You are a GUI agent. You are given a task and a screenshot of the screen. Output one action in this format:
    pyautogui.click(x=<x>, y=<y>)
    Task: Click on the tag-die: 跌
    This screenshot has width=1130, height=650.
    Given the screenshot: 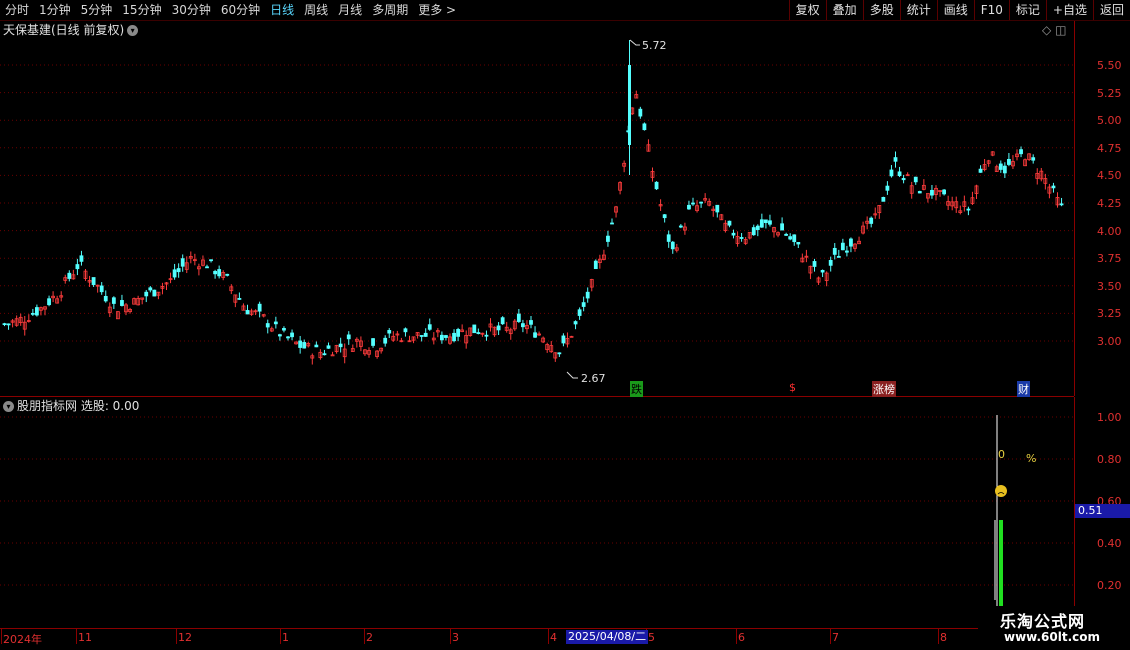 What is the action you would take?
    pyautogui.click(x=636, y=389)
    